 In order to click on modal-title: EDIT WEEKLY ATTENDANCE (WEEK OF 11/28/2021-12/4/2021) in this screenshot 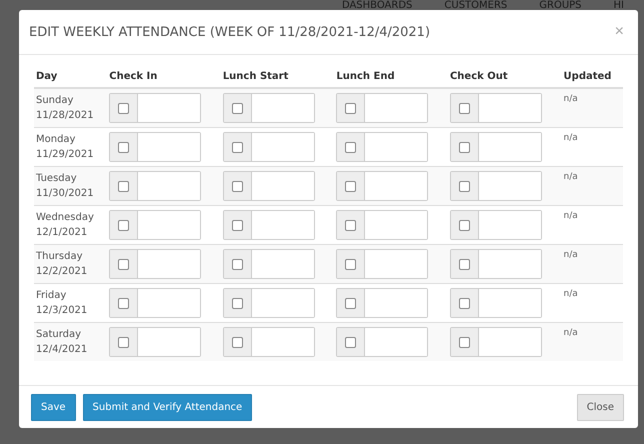, I will do `click(229, 32)`.